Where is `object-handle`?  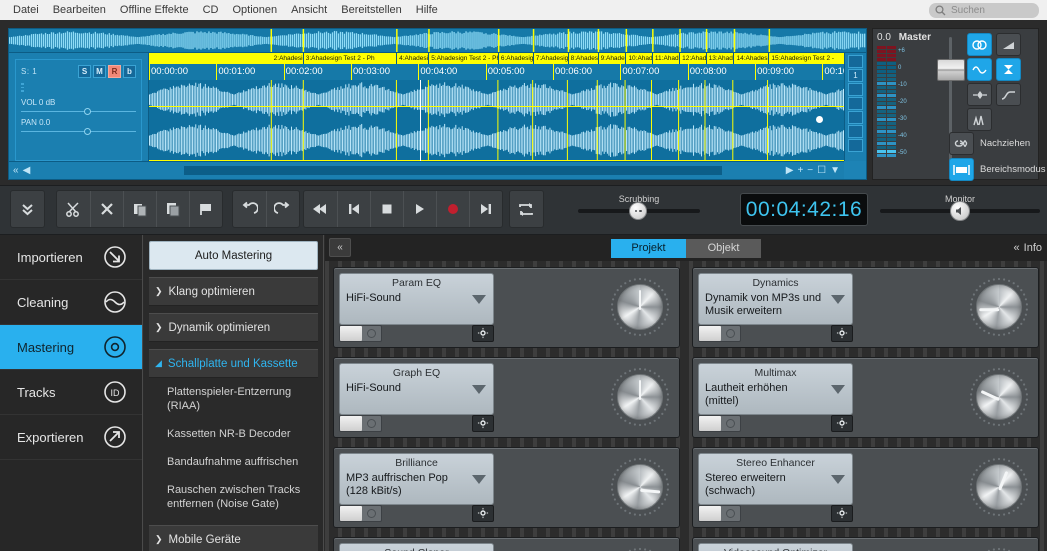
object-handle is located at coordinates (820, 119).